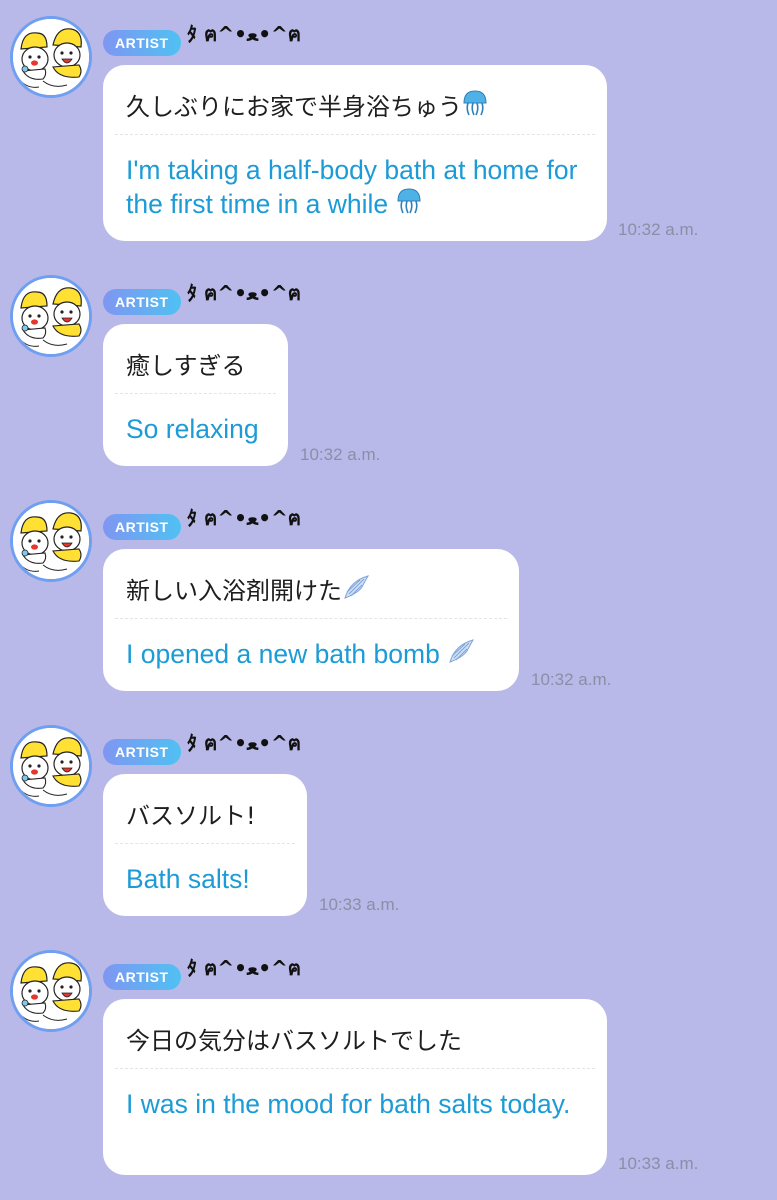 The width and height of the screenshot is (777, 1200). Describe the element at coordinates (311, 583) in the screenshot. I see `original-text: 新しい入浴剤開けた` at that location.